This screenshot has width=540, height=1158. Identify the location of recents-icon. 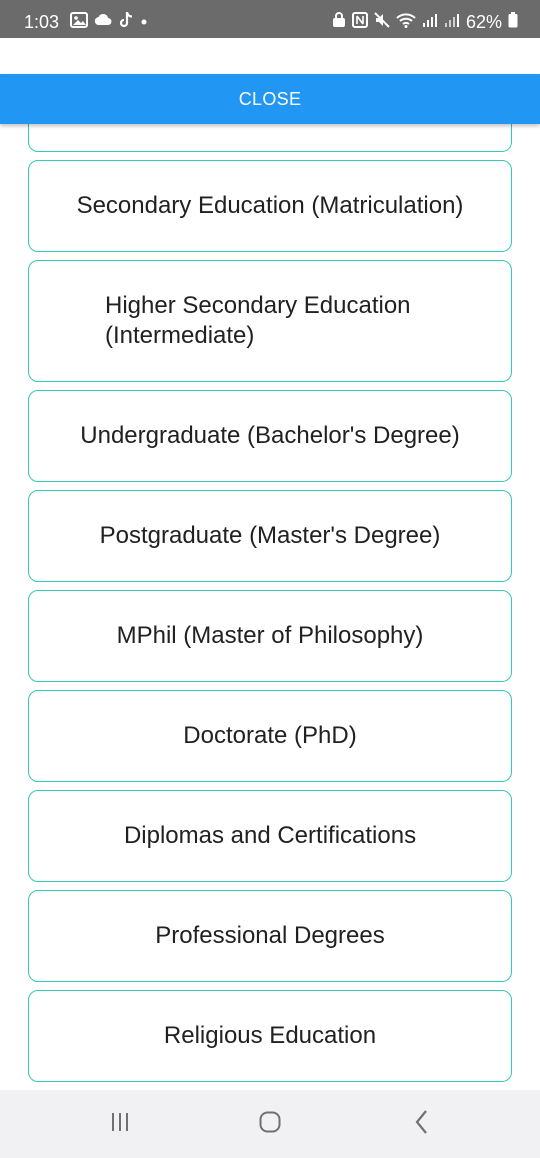
(120, 1124).